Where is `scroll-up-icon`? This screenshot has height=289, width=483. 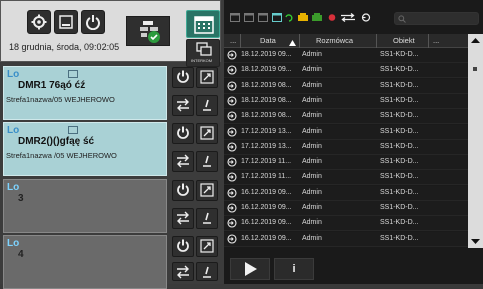
scroll-up-icon is located at coordinates (475, 40).